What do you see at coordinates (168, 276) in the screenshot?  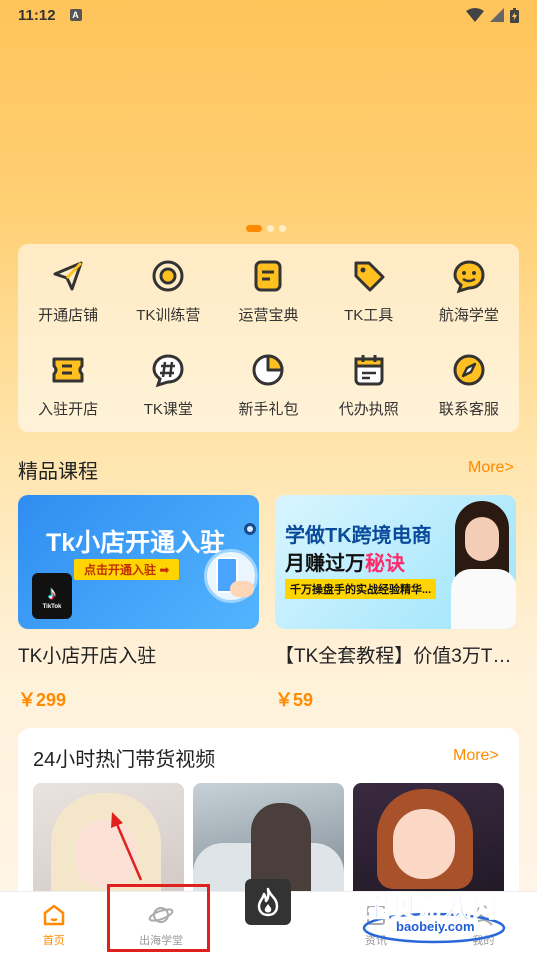 I see `target-icon` at bounding box center [168, 276].